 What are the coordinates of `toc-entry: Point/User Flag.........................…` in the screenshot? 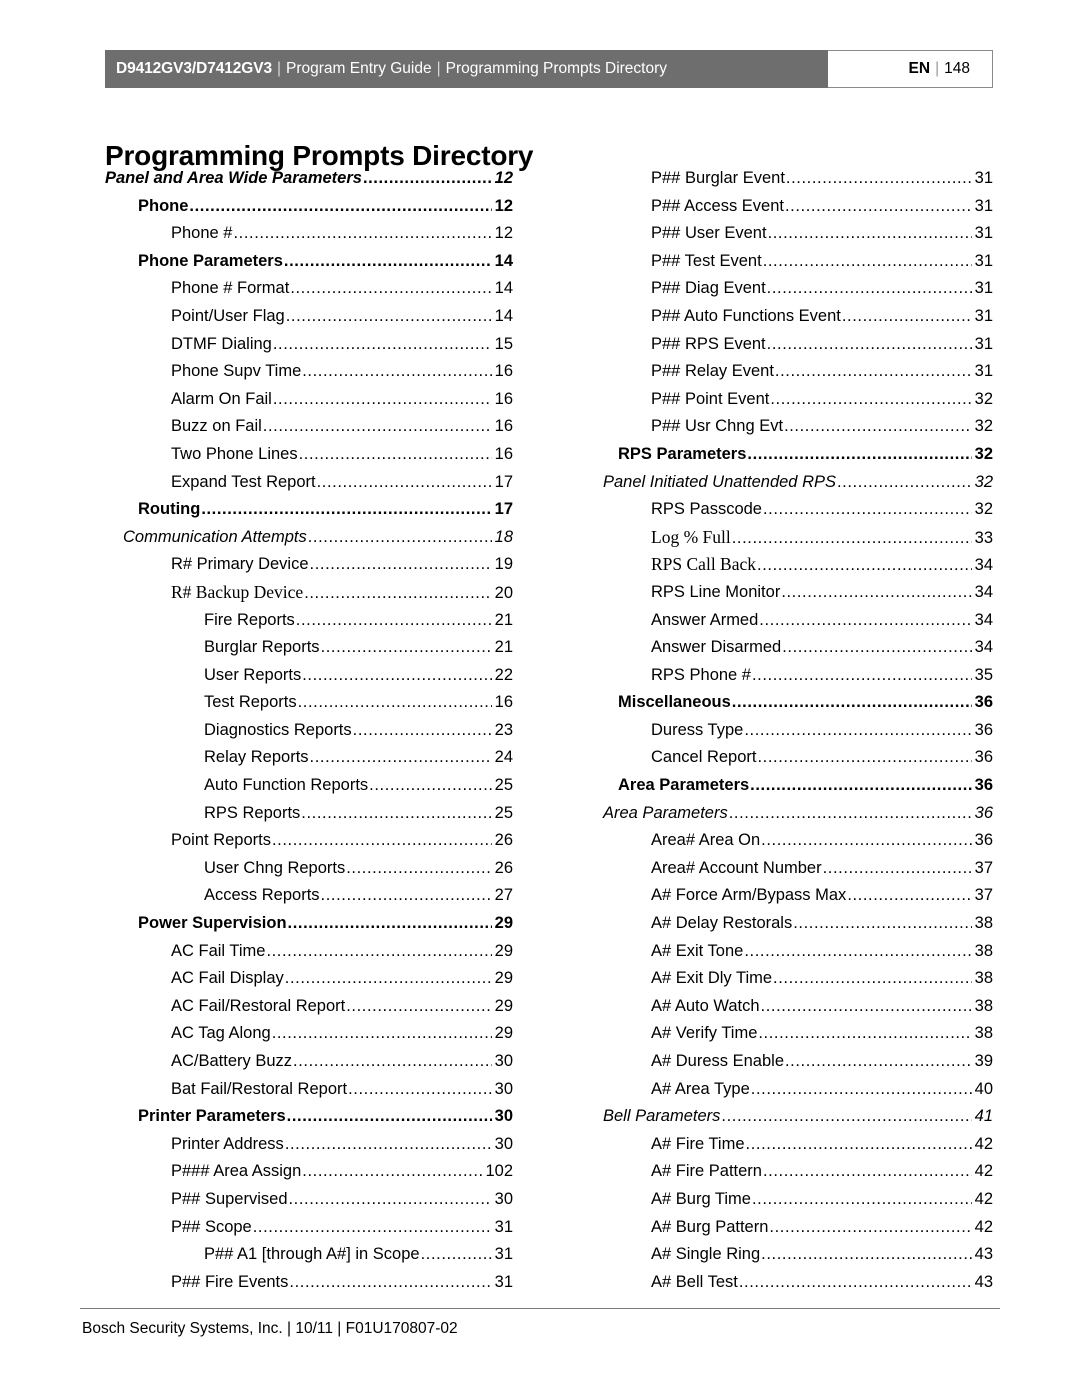 It's located at (309, 317).